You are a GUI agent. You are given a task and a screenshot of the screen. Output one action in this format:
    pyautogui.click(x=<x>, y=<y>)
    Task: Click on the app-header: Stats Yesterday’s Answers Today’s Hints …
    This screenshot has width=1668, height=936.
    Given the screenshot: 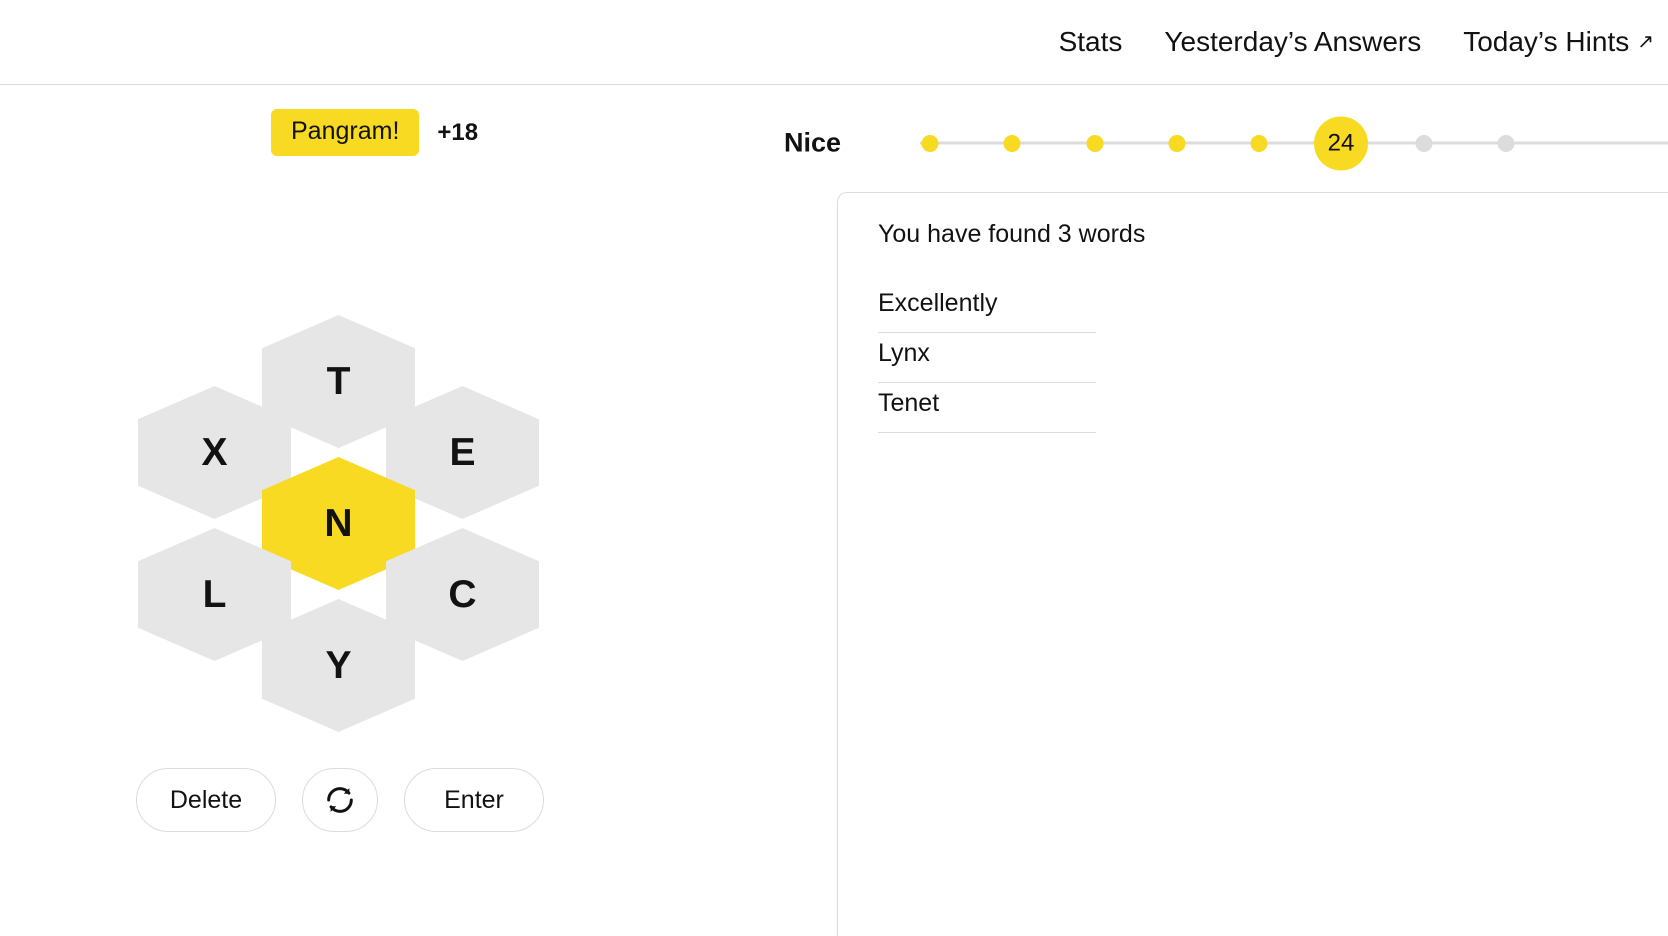 What is the action you would take?
    pyautogui.click(x=834, y=42)
    